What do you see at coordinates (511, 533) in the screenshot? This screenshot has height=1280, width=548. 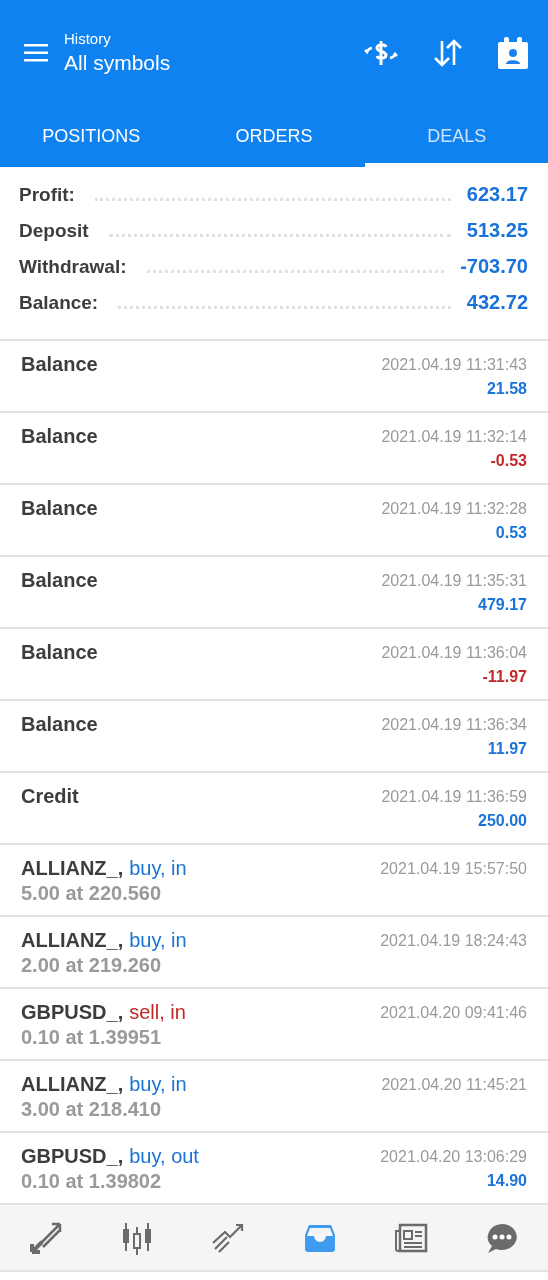 I see `deal-amount: 0.53` at bounding box center [511, 533].